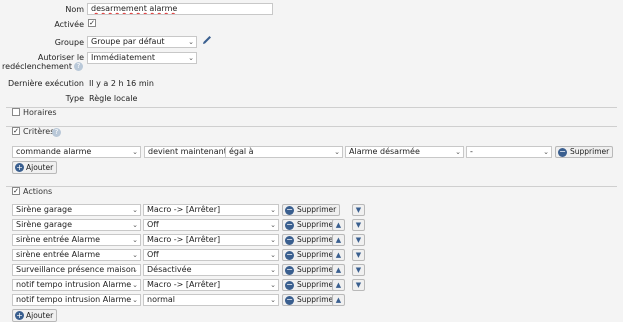  What do you see at coordinates (241, 151) in the screenshot?
I see `criteria-operator: égal à` at bounding box center [241, 151].